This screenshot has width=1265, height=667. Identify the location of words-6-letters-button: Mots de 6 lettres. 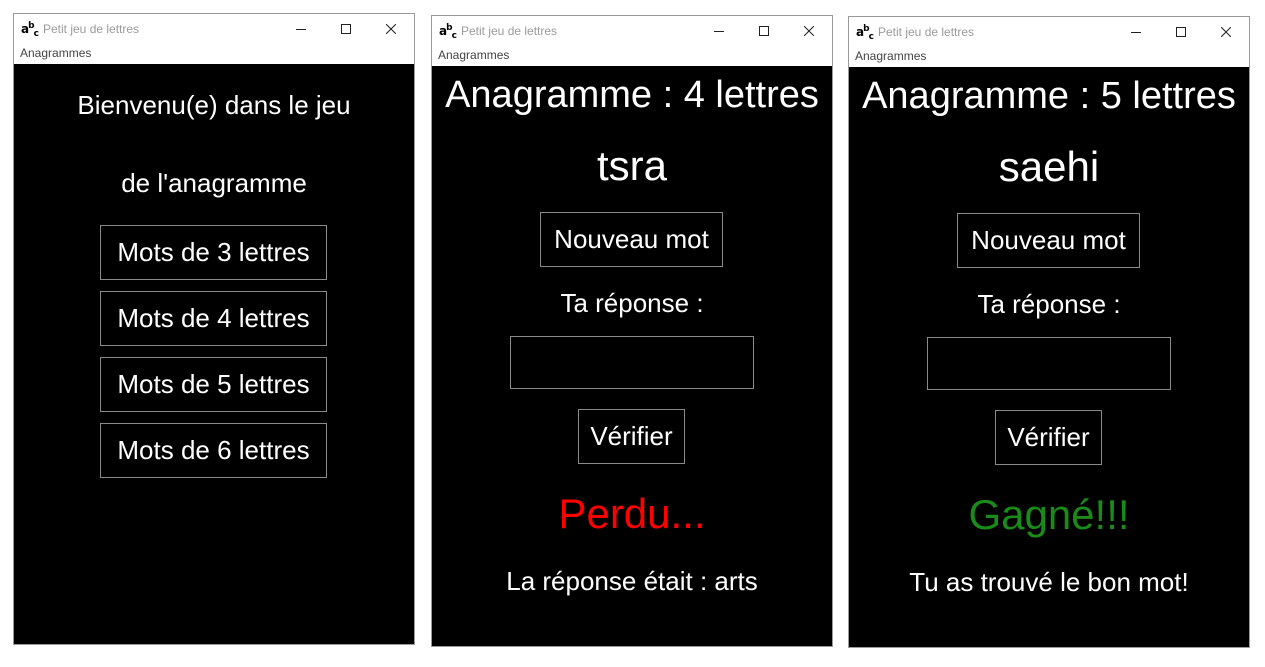
(213, 450).